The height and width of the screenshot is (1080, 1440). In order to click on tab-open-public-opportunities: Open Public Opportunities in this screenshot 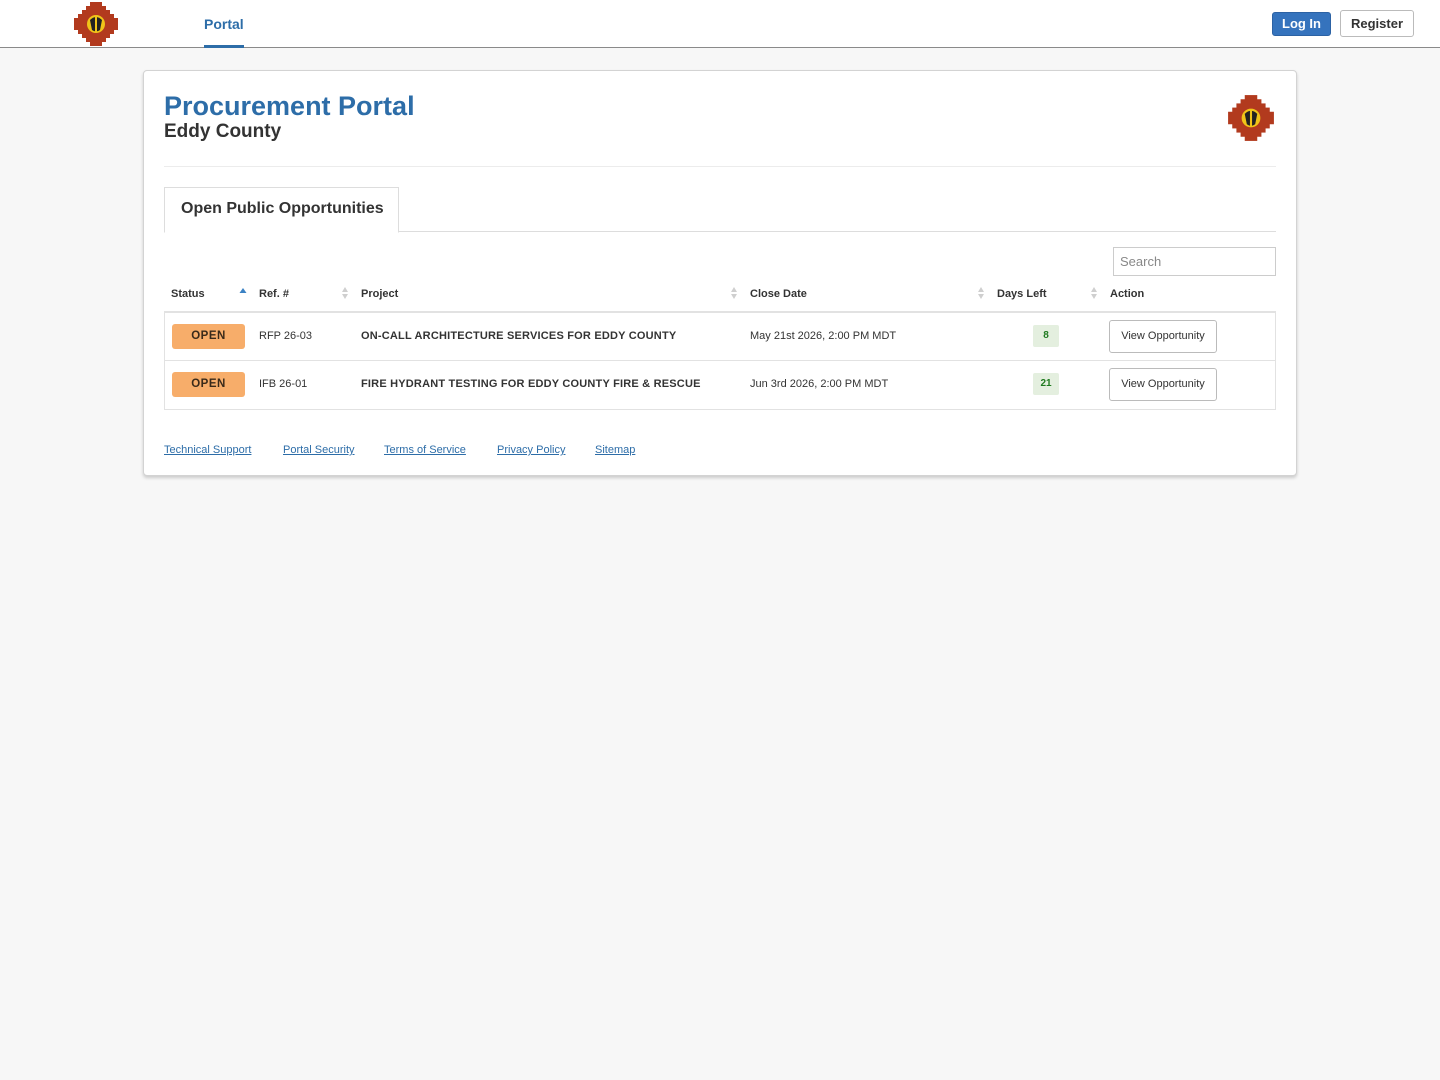, I will do `click(281, 210)`.